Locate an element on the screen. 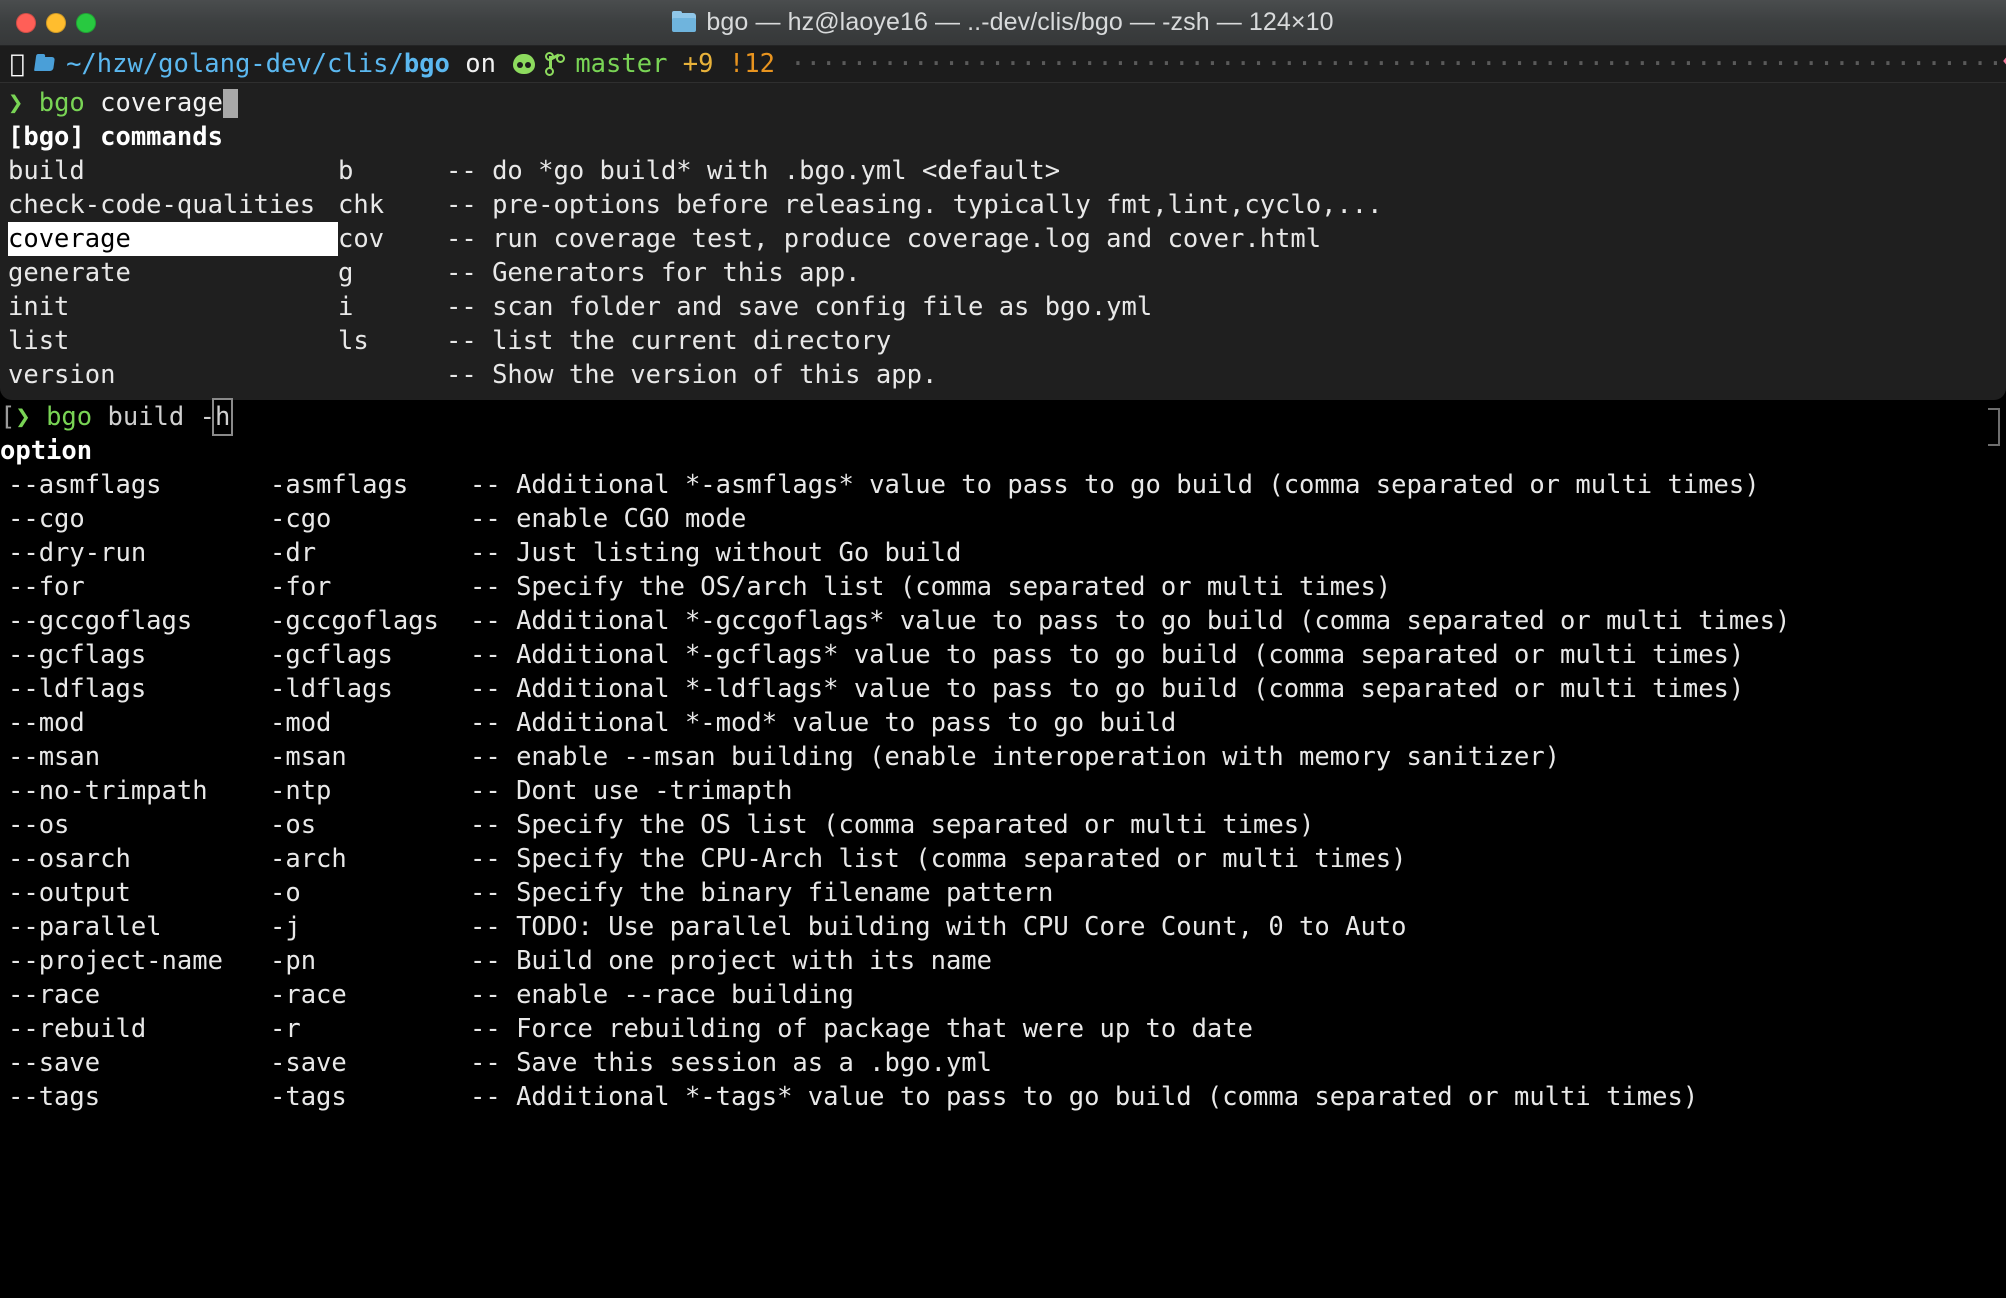  command-item-alias: g is located at coordinates (346, 273).